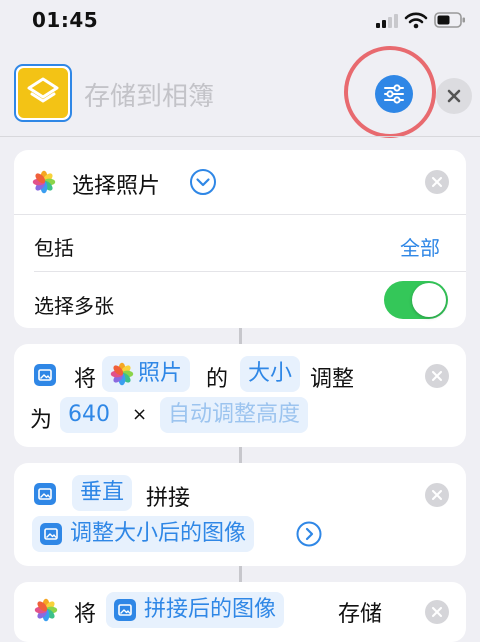  I want to click on resized-image-variable-label: 调整大小后的图像, so click(158, 533).